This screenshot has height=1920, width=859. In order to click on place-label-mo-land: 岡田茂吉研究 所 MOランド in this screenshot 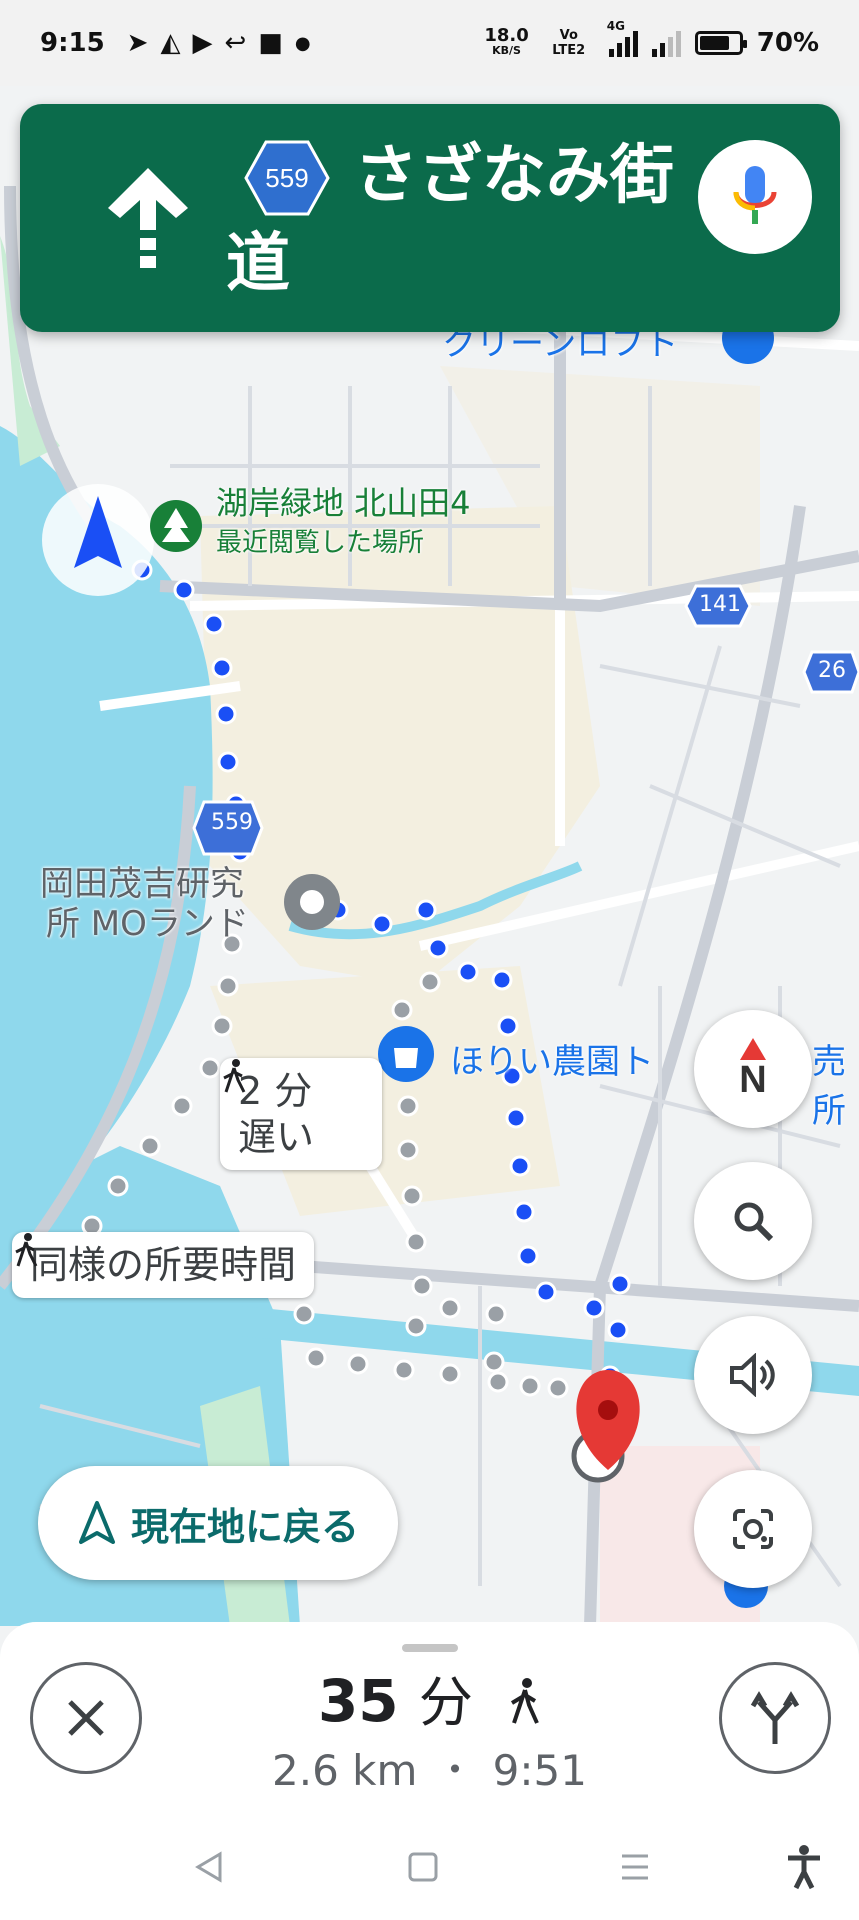, I will do `click(144, 904)`.